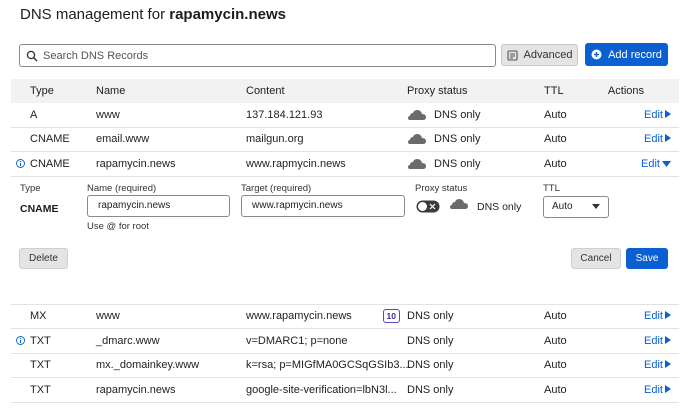 This screenshot has width=690, height=409. Describe the element at coordinates (227, 14) in the screenshot. I see `page-title-domain: rapamycin.news` at that location.